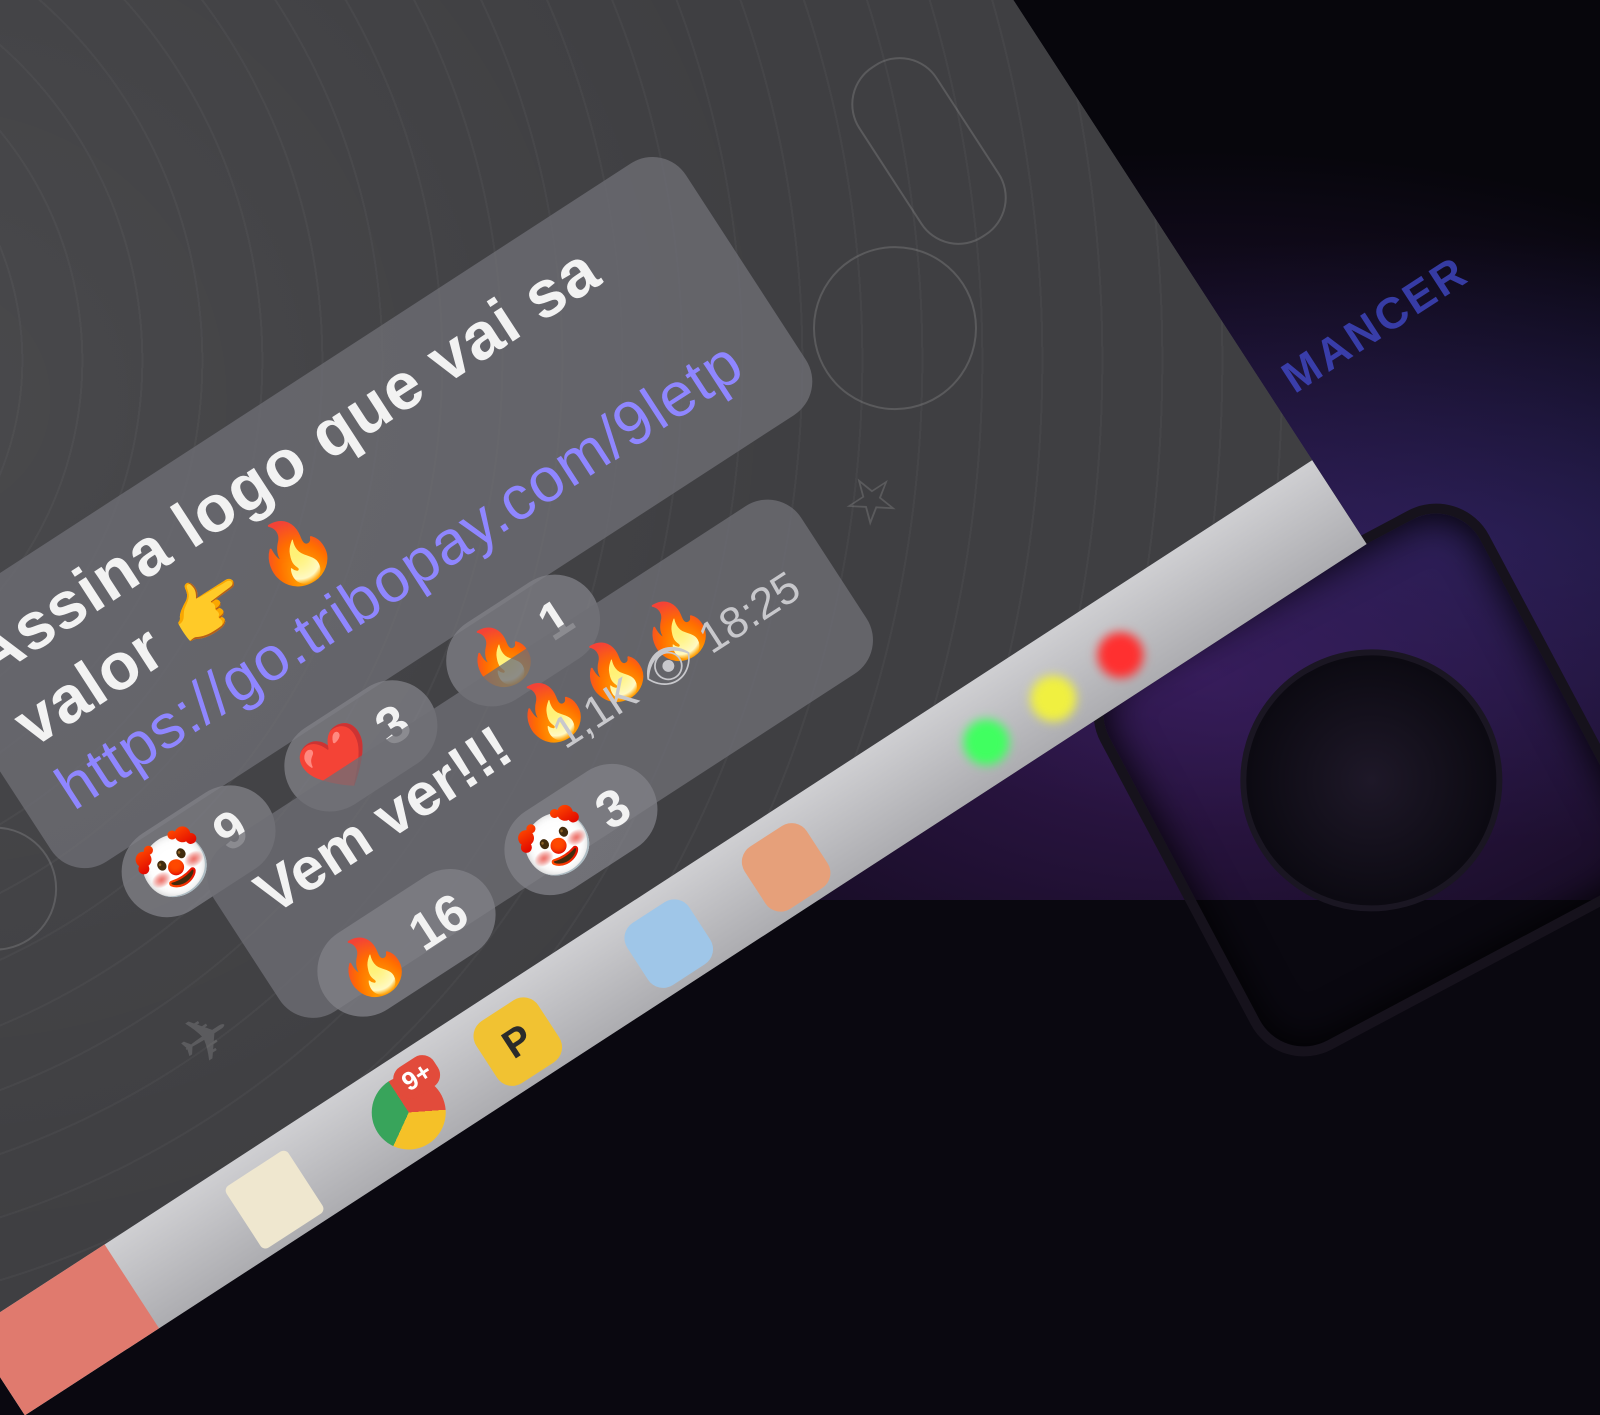 Image resolution: width=1600 pixels, height=1415 pixels. I want to click on star-doodle-icon: ☆, so click(871, 499).